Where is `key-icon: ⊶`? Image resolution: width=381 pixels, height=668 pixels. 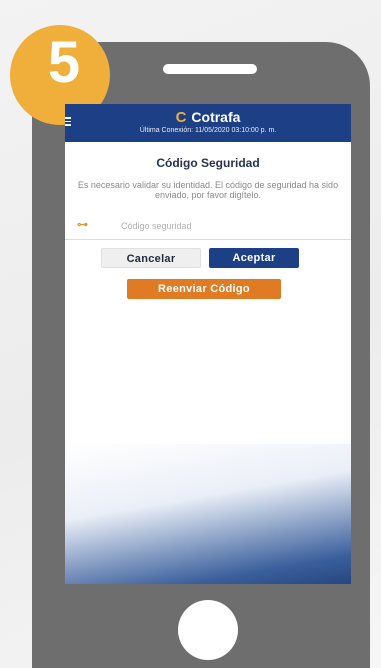
key-icon: ⊶ is located at coordinates (82, 225).